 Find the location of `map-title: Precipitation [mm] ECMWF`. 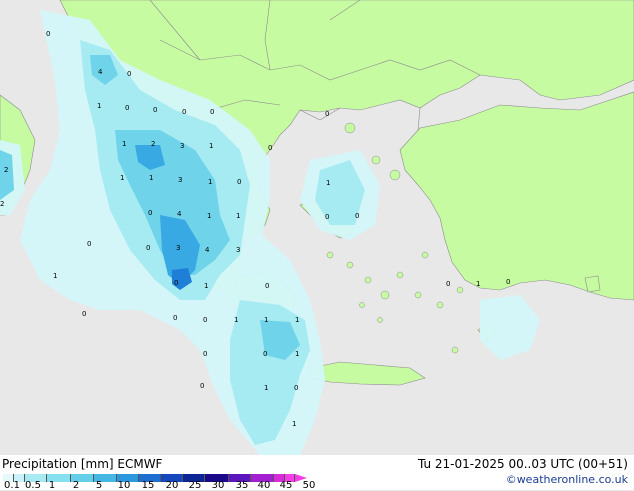

map-title: Precipitation [mm] ECMWF is located at coordinates (82, 464).